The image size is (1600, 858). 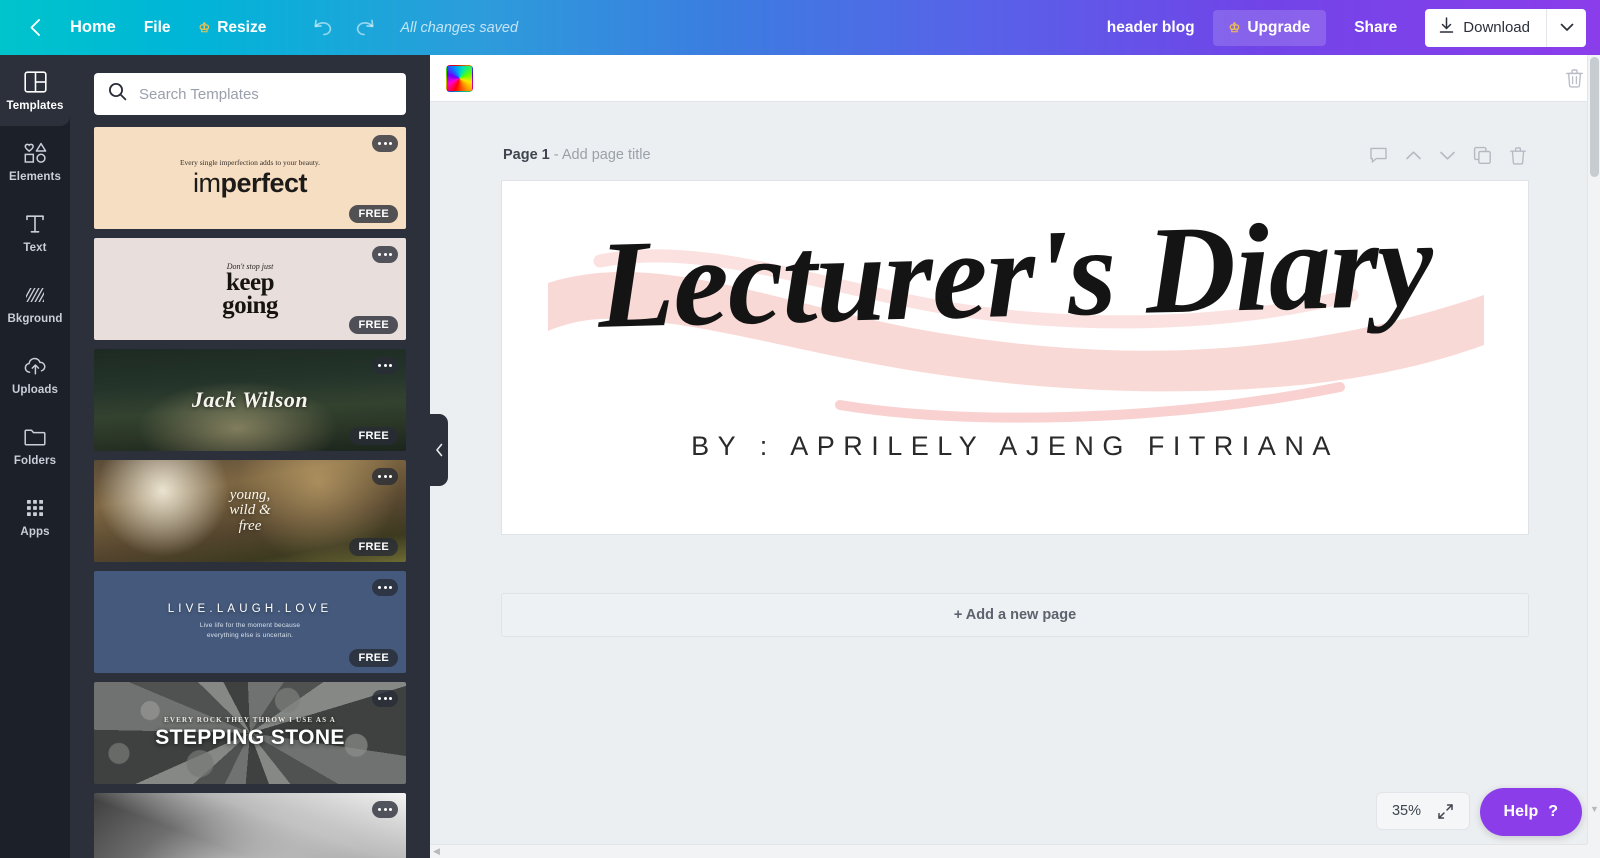 What do you see at coordinates (250, 635) in the screenshot?
I see `template-subtitle-2: everything else is uncertain.` at bounding box center [250, 635].